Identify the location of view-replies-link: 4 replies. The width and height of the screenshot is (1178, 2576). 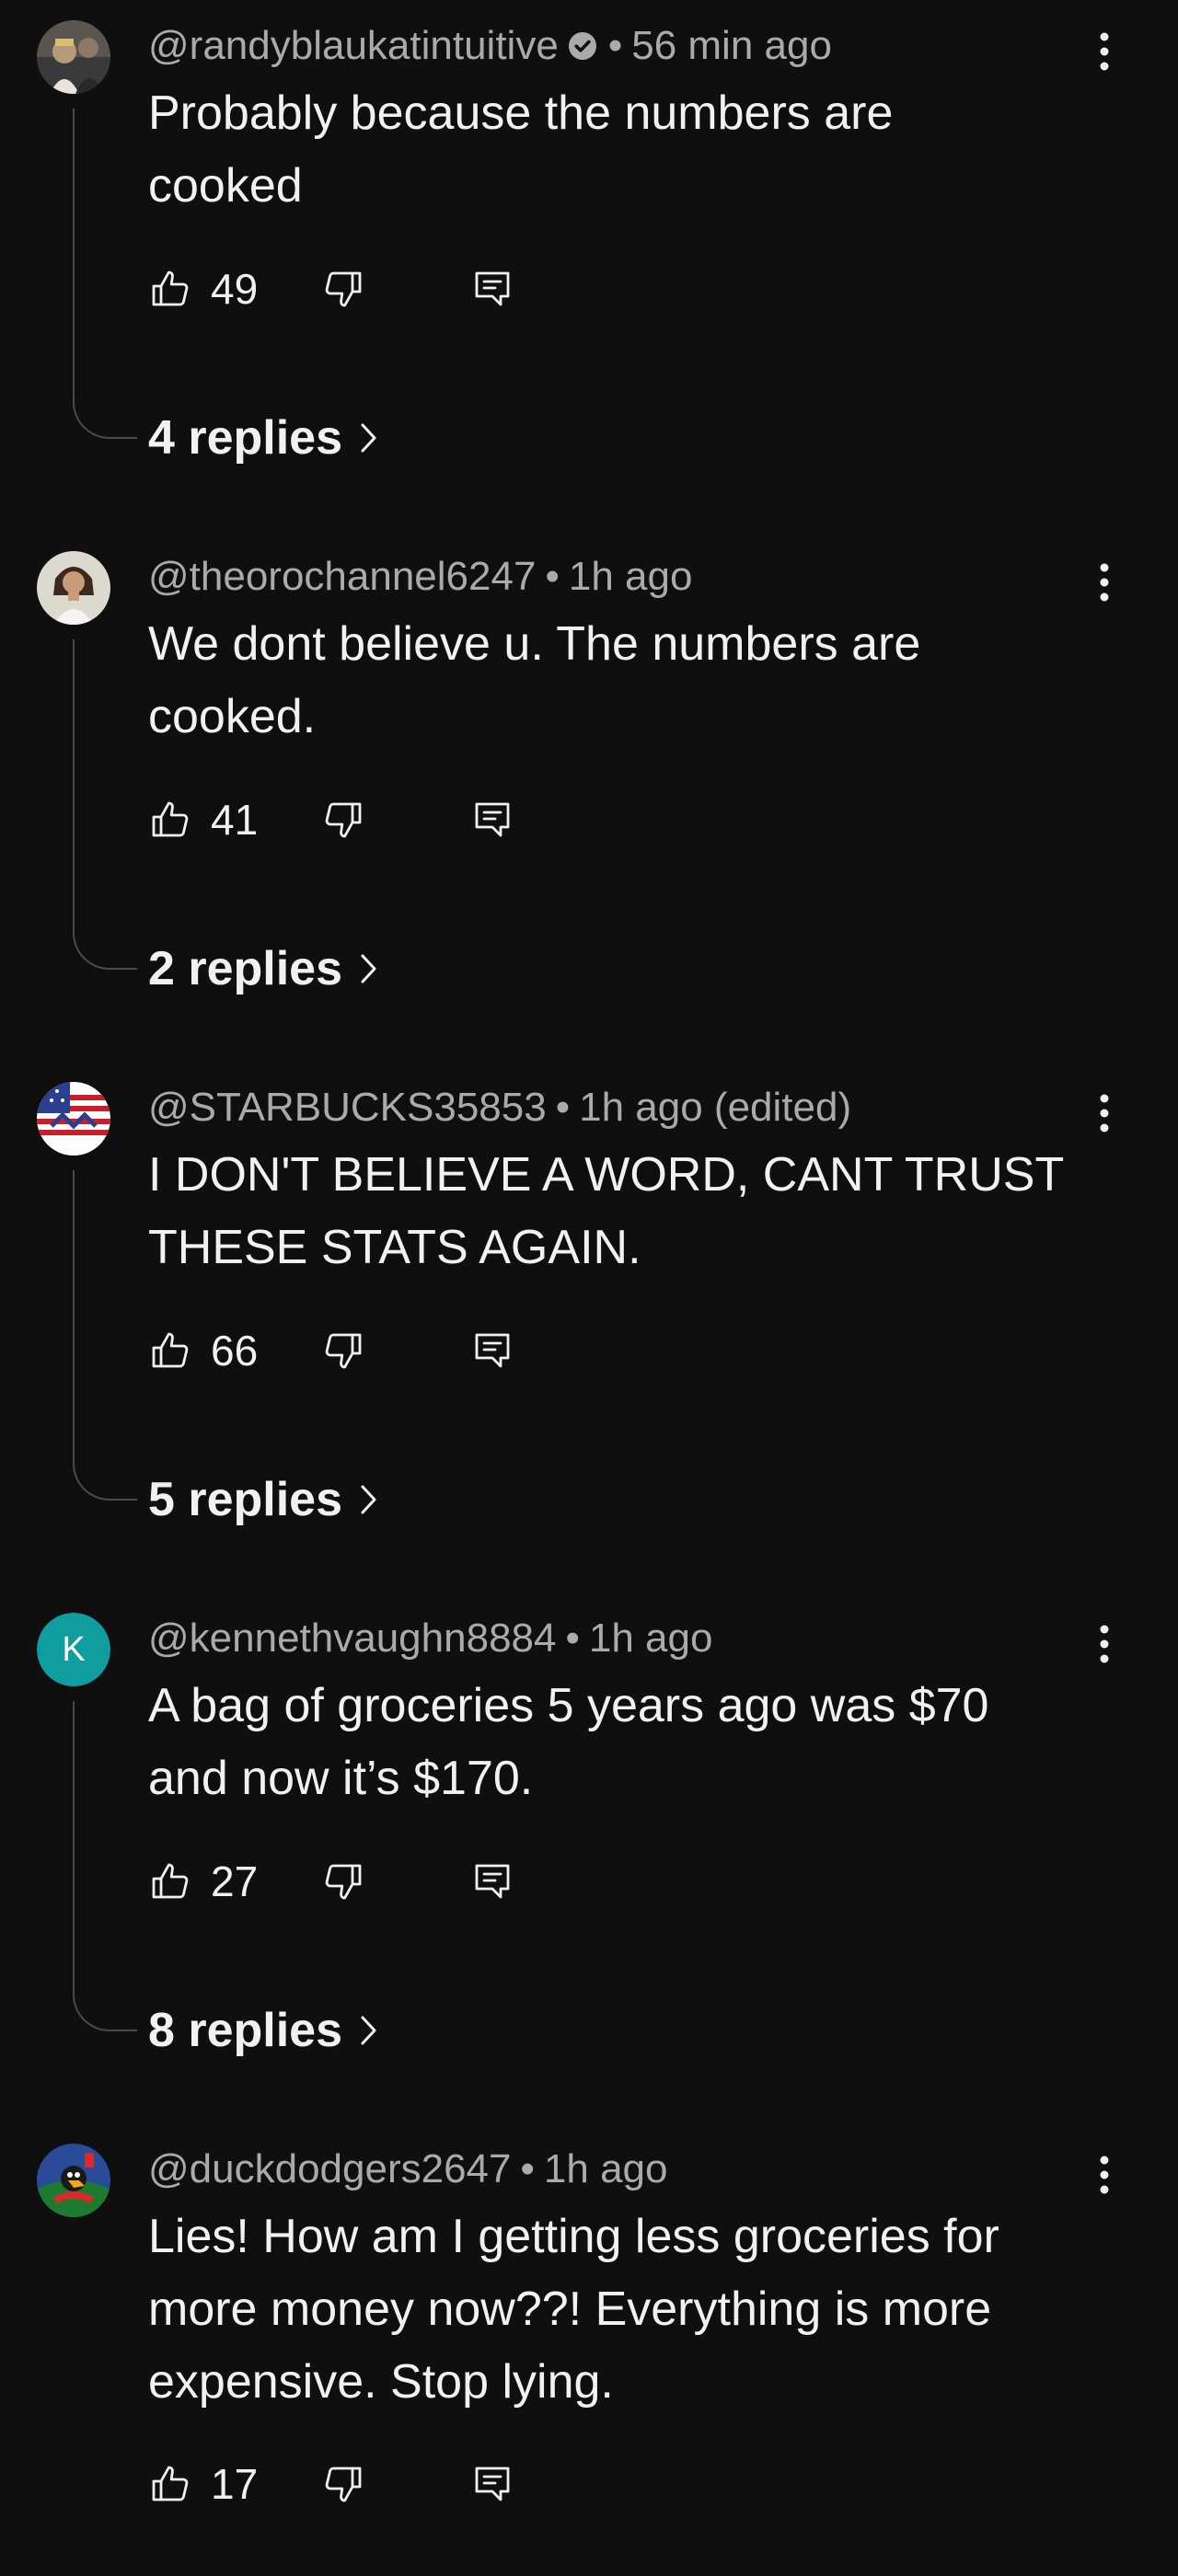
(263, 438).